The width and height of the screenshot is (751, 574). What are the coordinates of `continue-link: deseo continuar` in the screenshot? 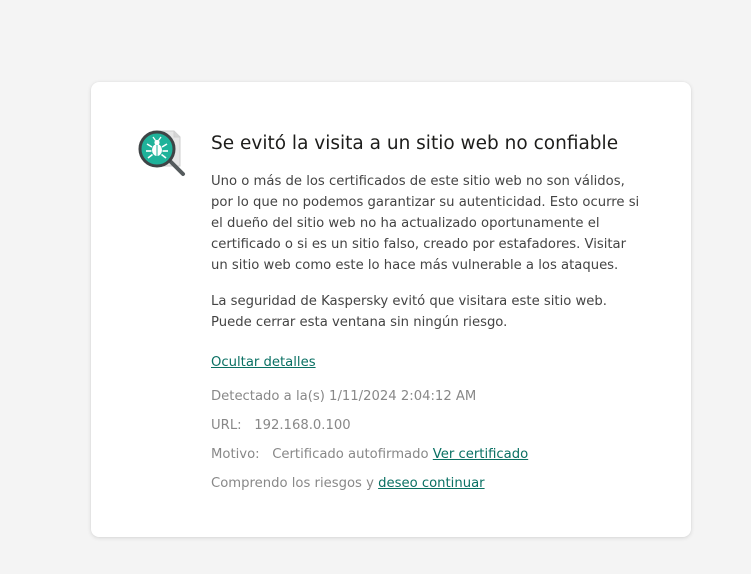 It's located at (431, 483).